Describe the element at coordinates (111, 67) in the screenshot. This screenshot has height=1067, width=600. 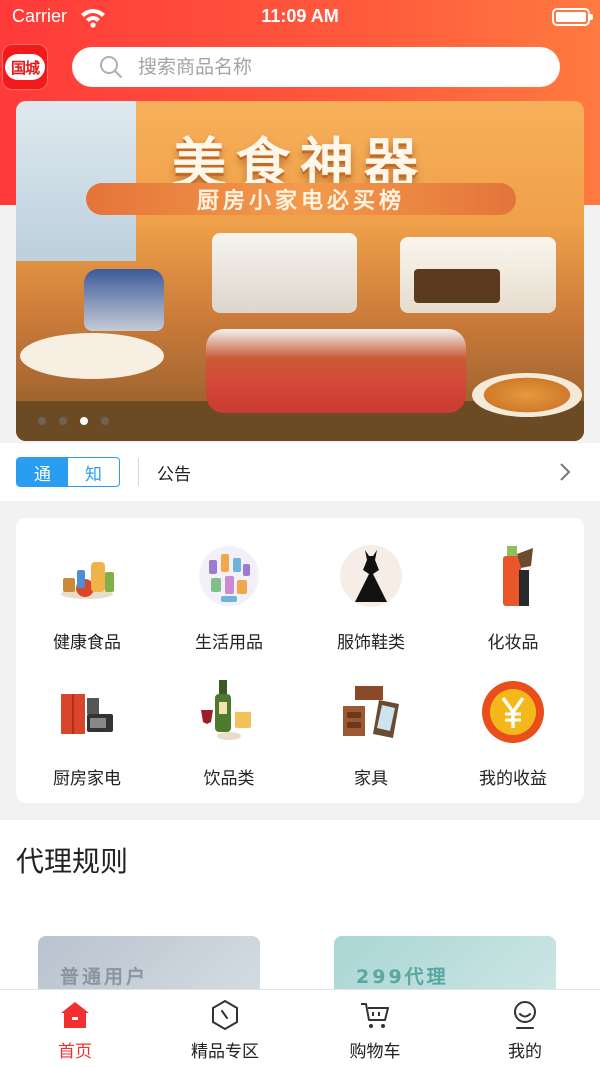
I see `search-icon` at that location.